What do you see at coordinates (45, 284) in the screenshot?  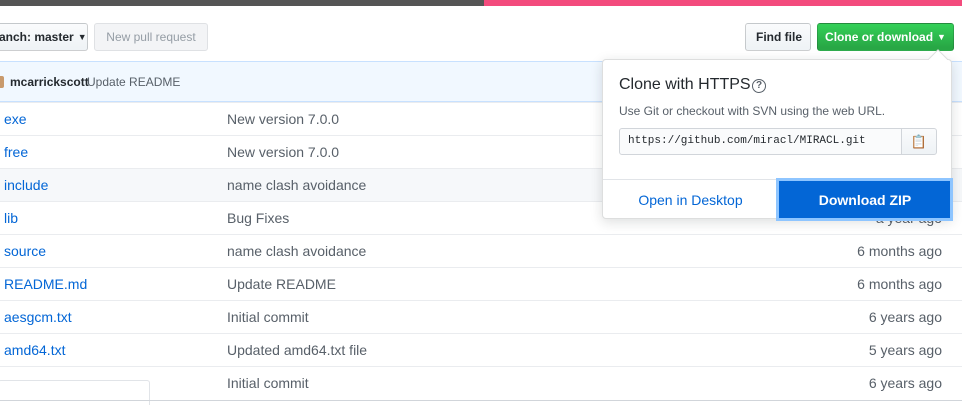 I see `file-name: README.md` at bounding box center [45, 284].